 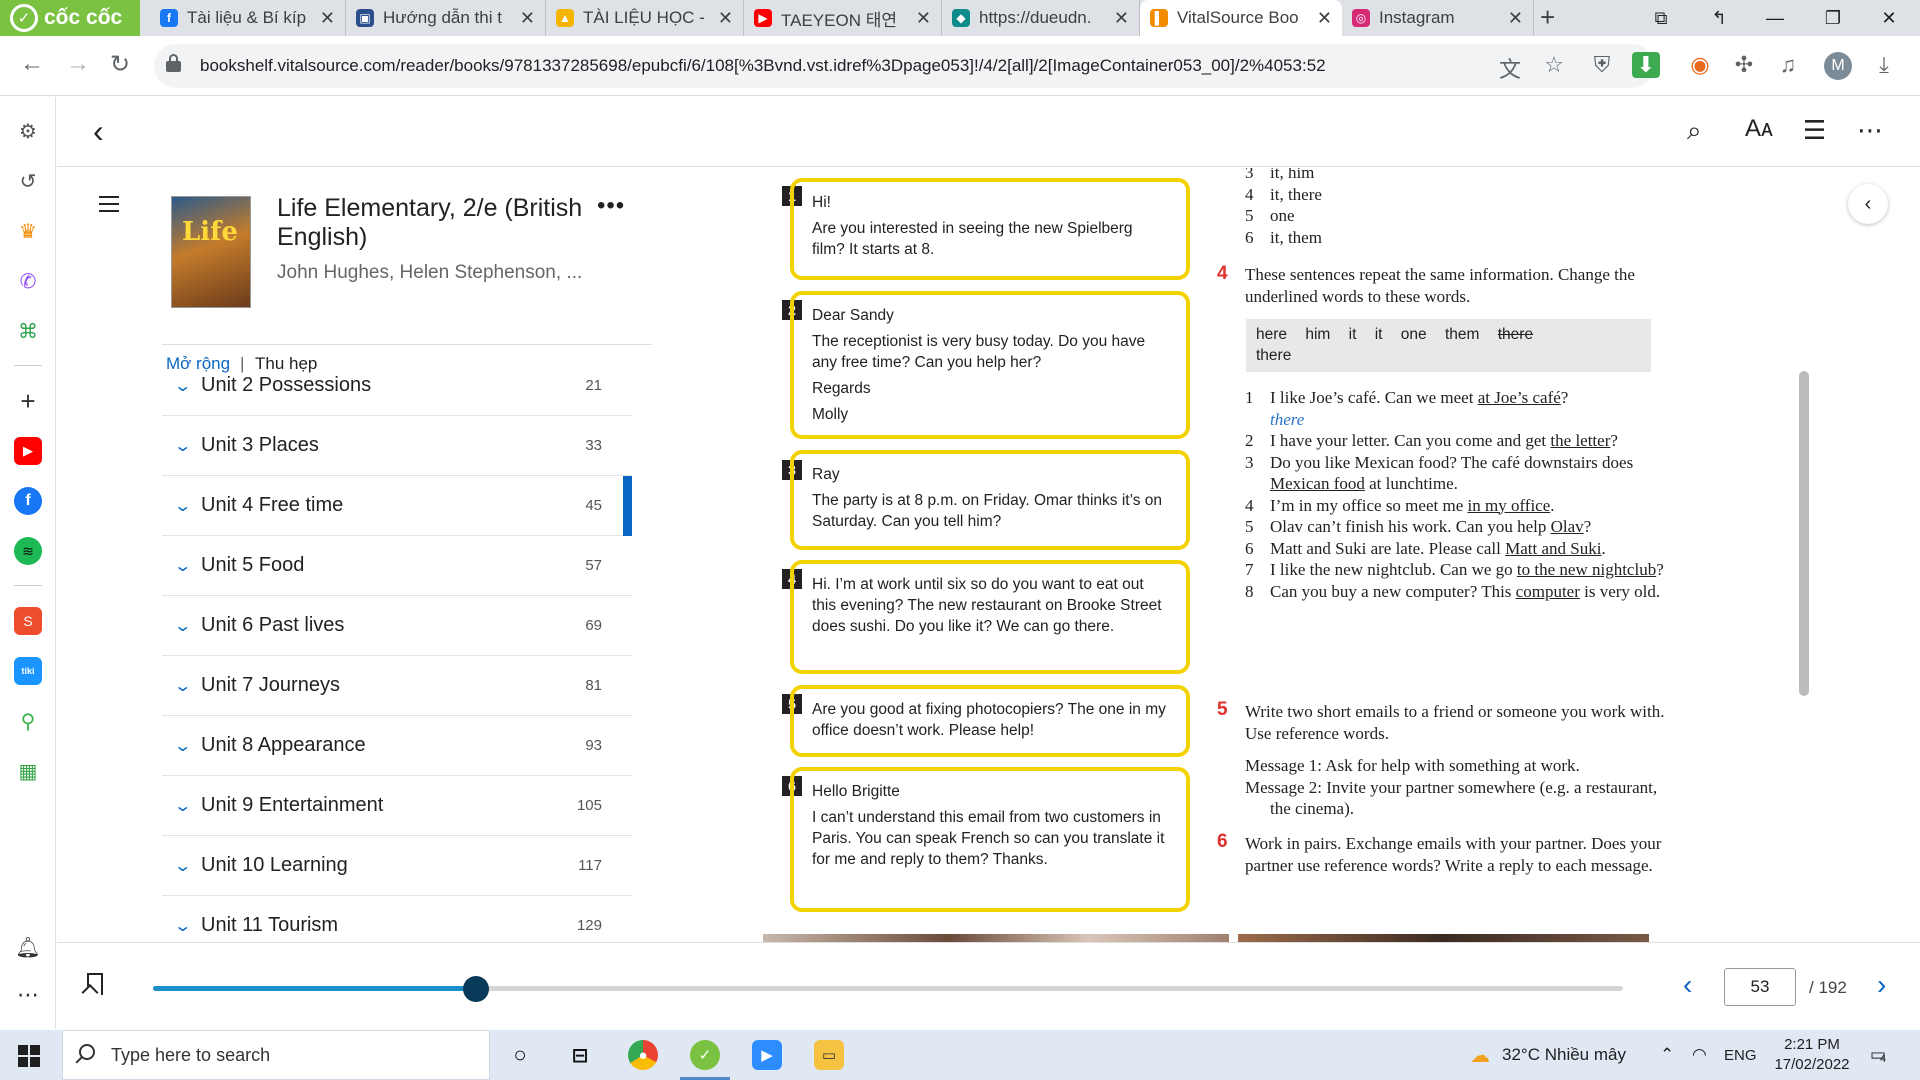 I want to click on extensions-puzzle-icon: ✣, so click(x=1744, y=65).